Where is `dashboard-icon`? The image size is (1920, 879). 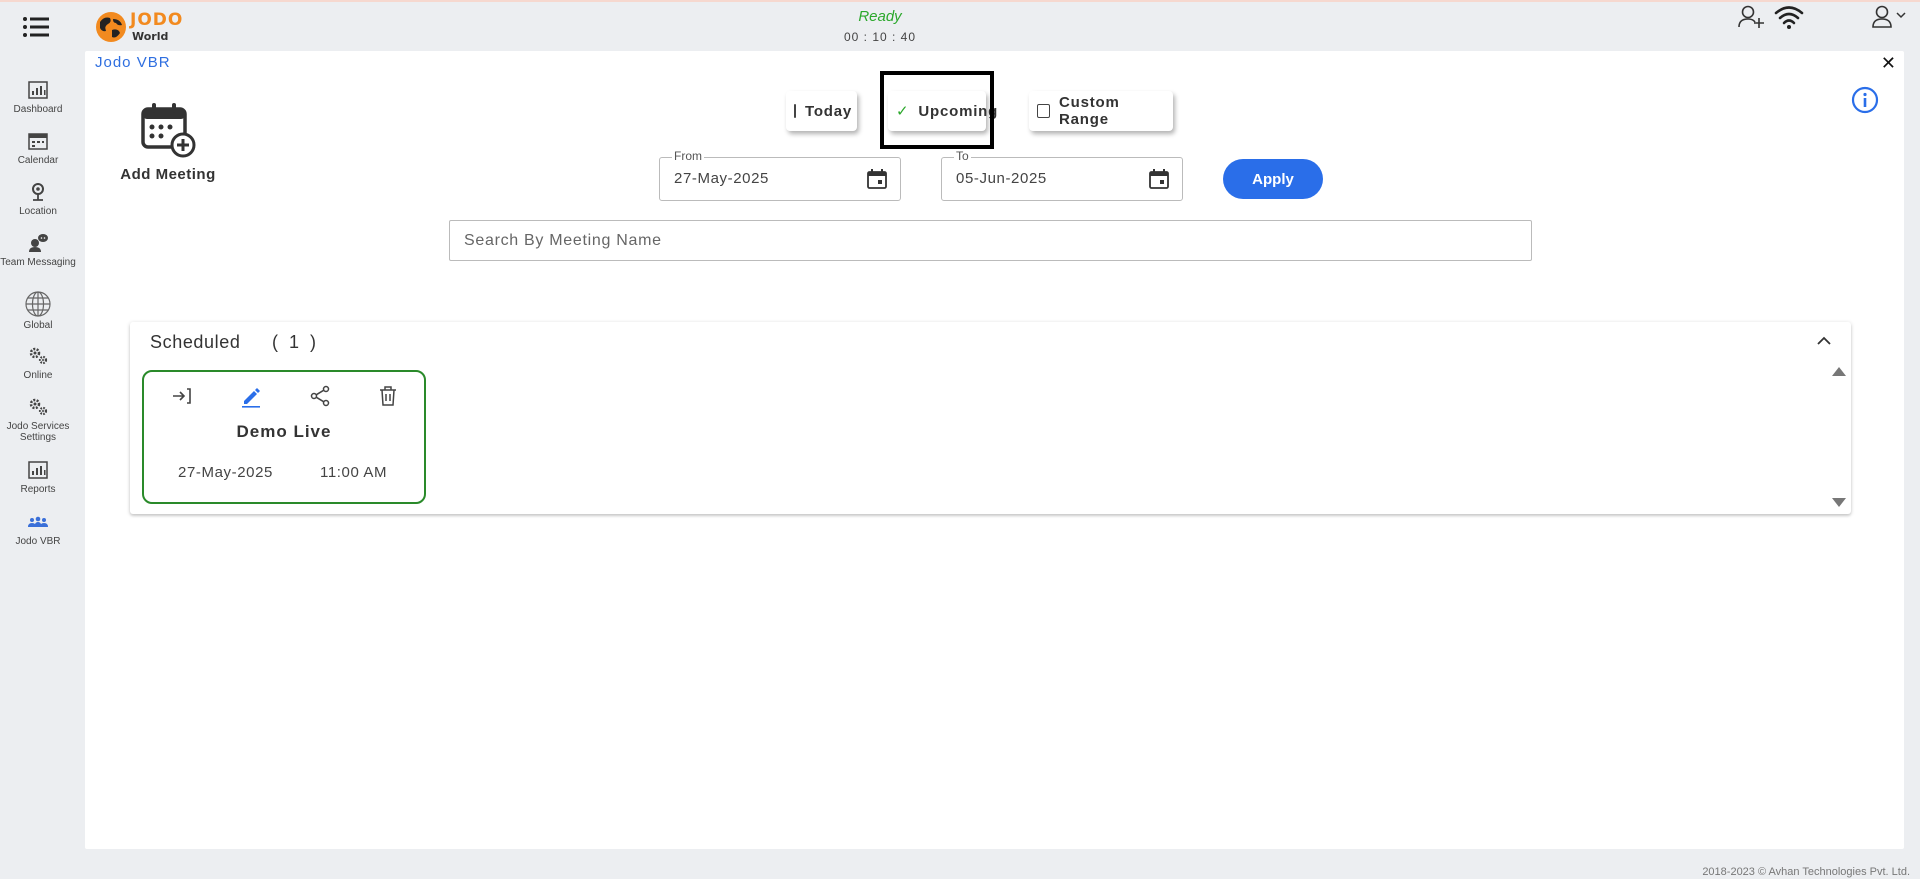 dashboard-icon is located at coordinates (38, 90).